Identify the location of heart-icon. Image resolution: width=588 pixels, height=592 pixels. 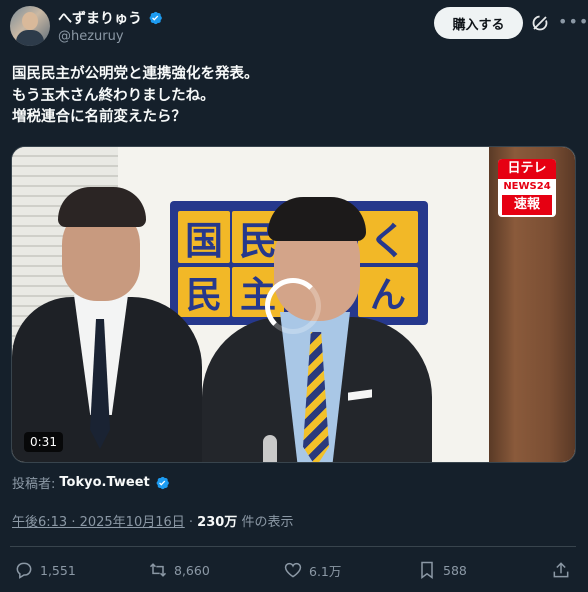
(293, 570).